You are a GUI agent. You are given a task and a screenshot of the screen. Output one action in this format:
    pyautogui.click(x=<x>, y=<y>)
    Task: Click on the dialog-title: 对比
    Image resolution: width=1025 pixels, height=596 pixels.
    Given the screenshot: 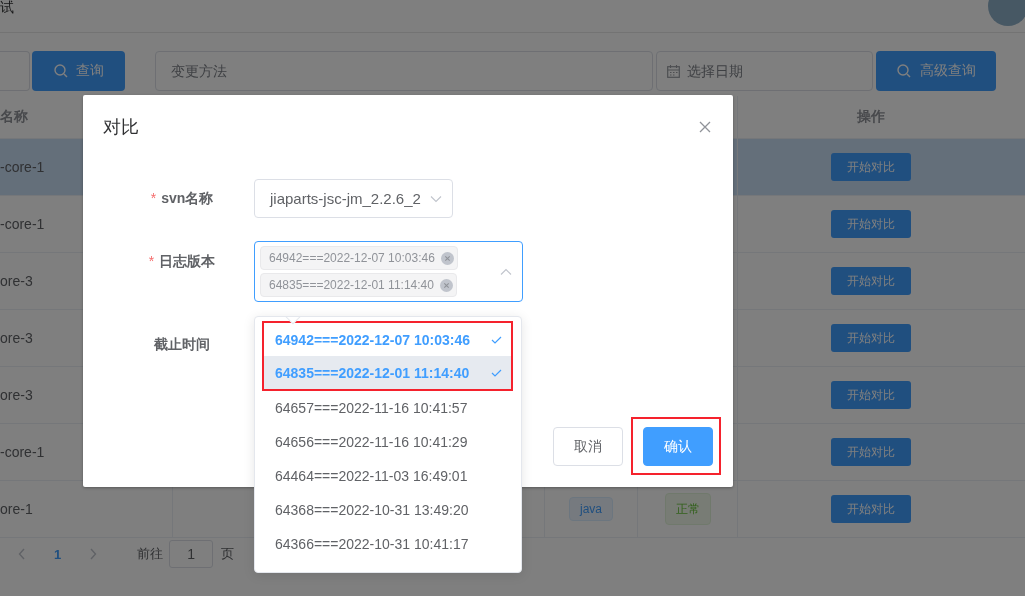 What is the action you would take?
    pyautogui.click(x=121, y=127)
    